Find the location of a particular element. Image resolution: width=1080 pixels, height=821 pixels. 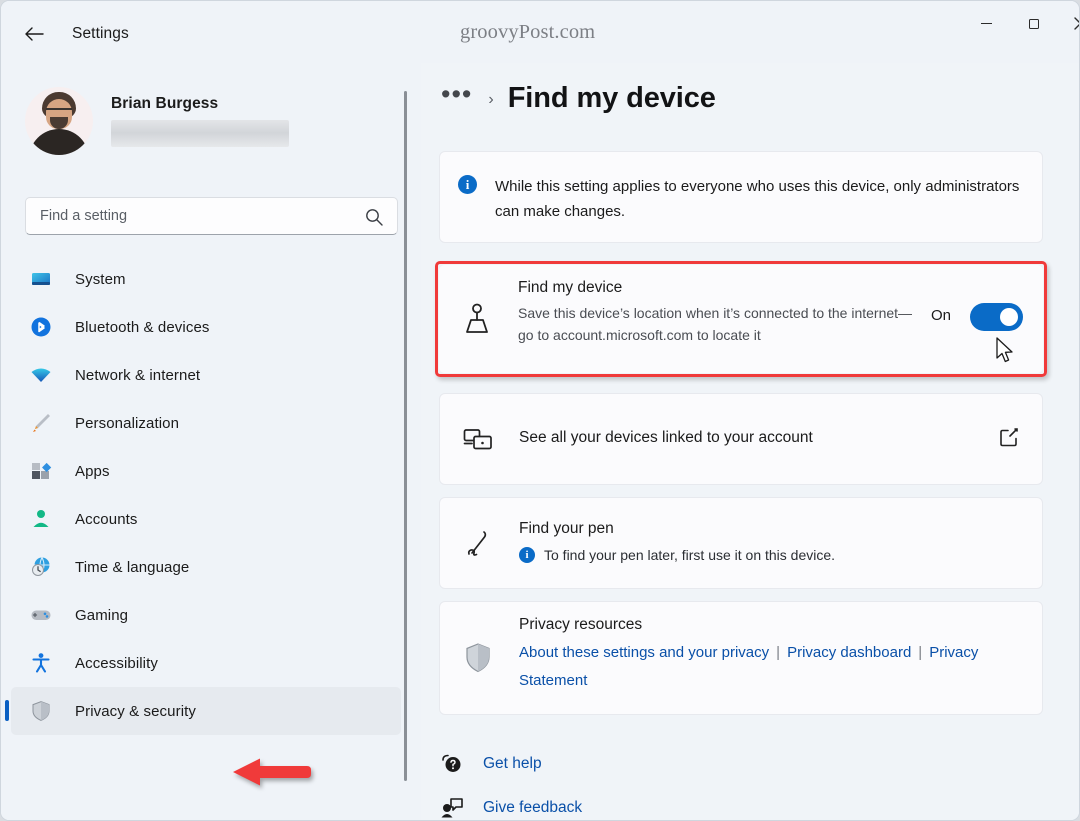

sidebar-item-personalization: Personalization is located at coordinates (206, 423).